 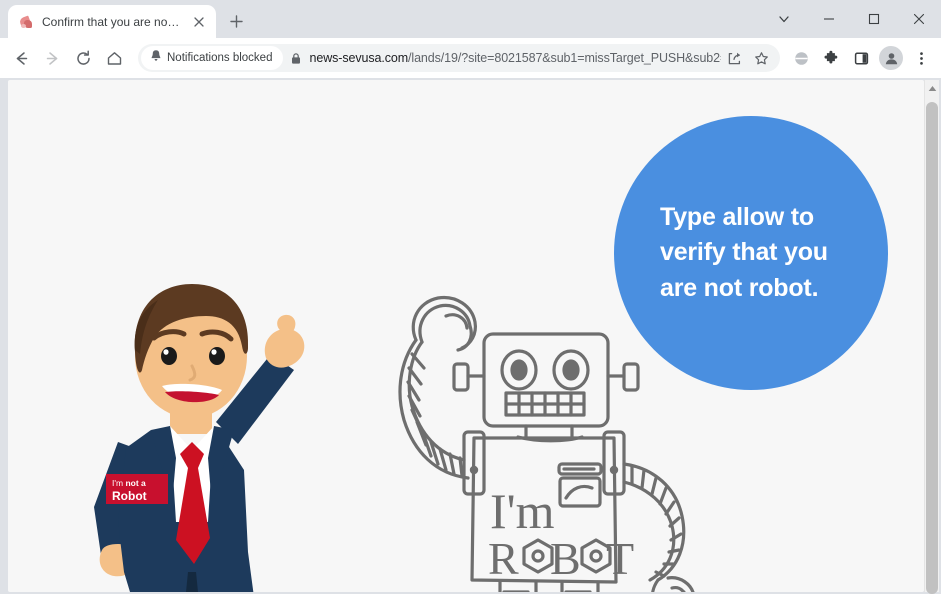 What do you see at coordinates (783, 19) in the screenshot?
I see `tab-search-button` at bounding box center [783, 19].